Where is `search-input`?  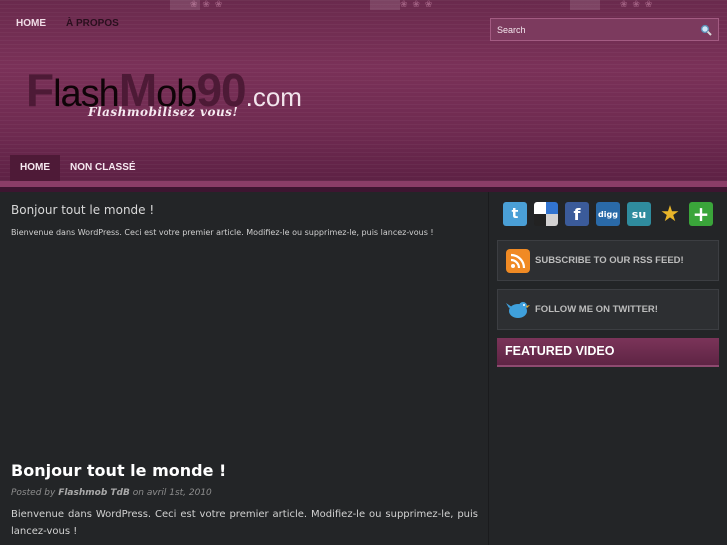 search-input is located at coordinates (594, 29).